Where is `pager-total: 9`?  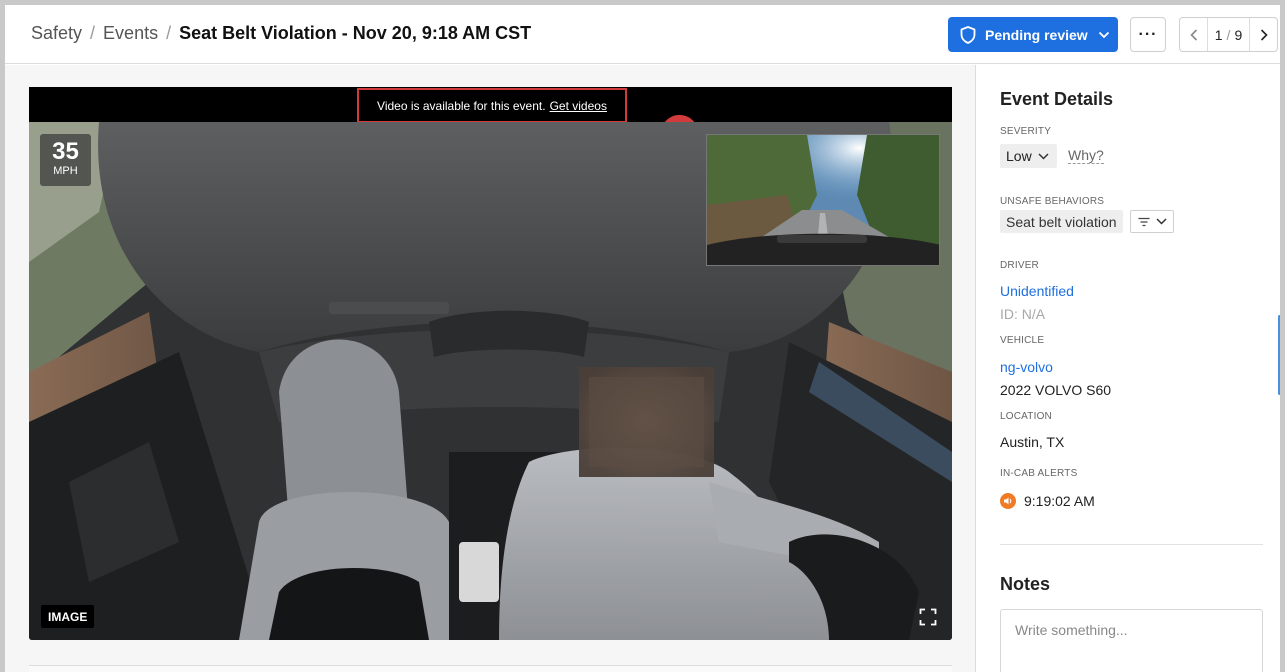 pager-total: 9 is located at coordinates (1238, 34).